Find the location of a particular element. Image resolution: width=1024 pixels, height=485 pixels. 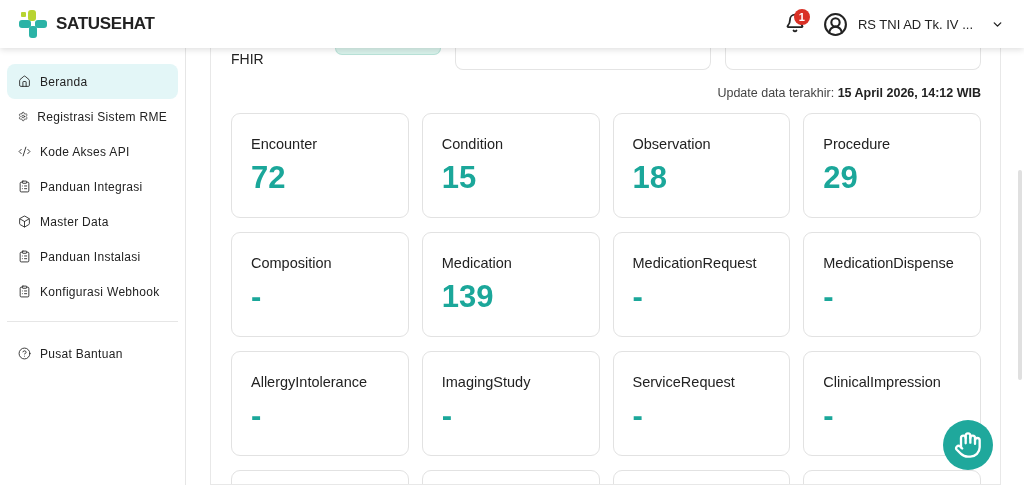

stat-label: ImagingStudy is located at coordinates (486, 382).